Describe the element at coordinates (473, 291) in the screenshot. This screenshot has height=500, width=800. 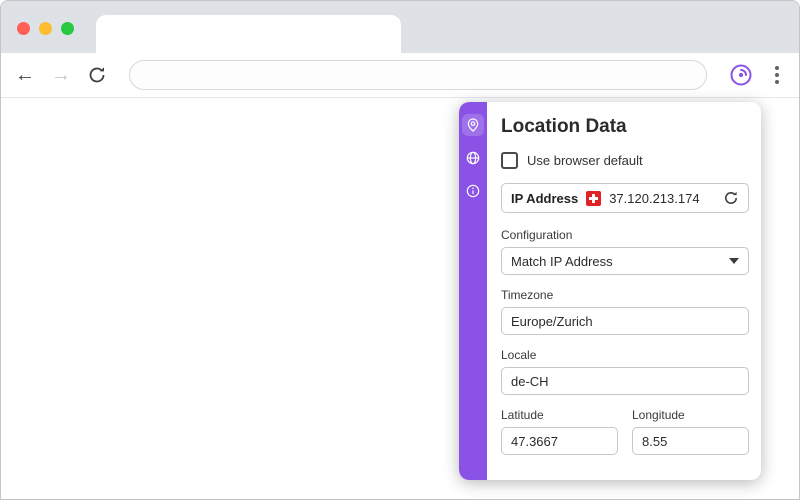
I see `sidebar-rail` at that location.